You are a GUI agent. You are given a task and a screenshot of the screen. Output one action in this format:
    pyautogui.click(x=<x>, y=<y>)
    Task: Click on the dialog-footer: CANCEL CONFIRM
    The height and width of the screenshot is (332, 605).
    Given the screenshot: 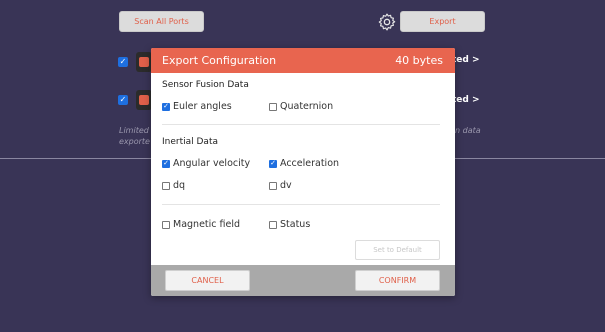 What is the action you would take?
    pyautogui.click(x=303, y=280)
    